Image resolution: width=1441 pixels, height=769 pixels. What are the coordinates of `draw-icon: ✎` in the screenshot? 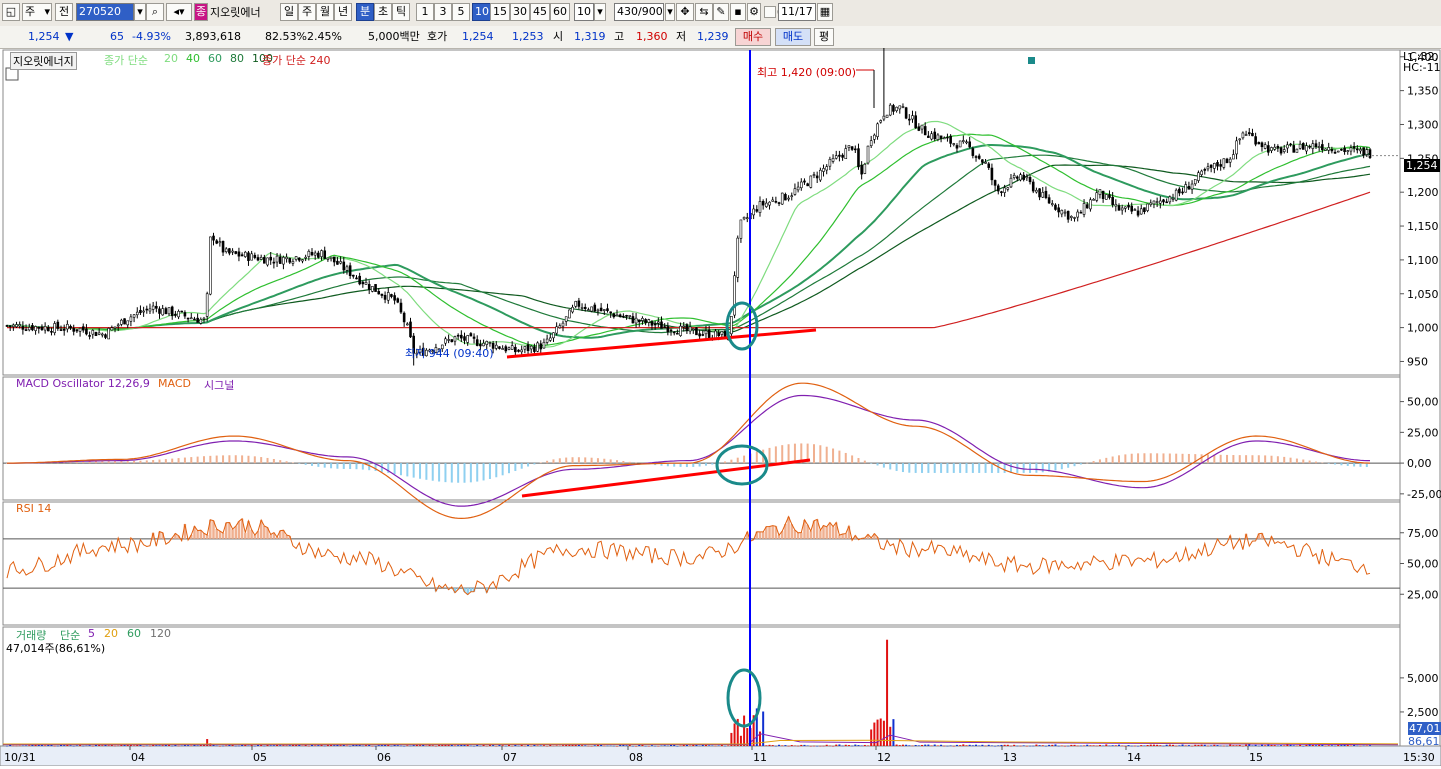 It's located at (721, 12).